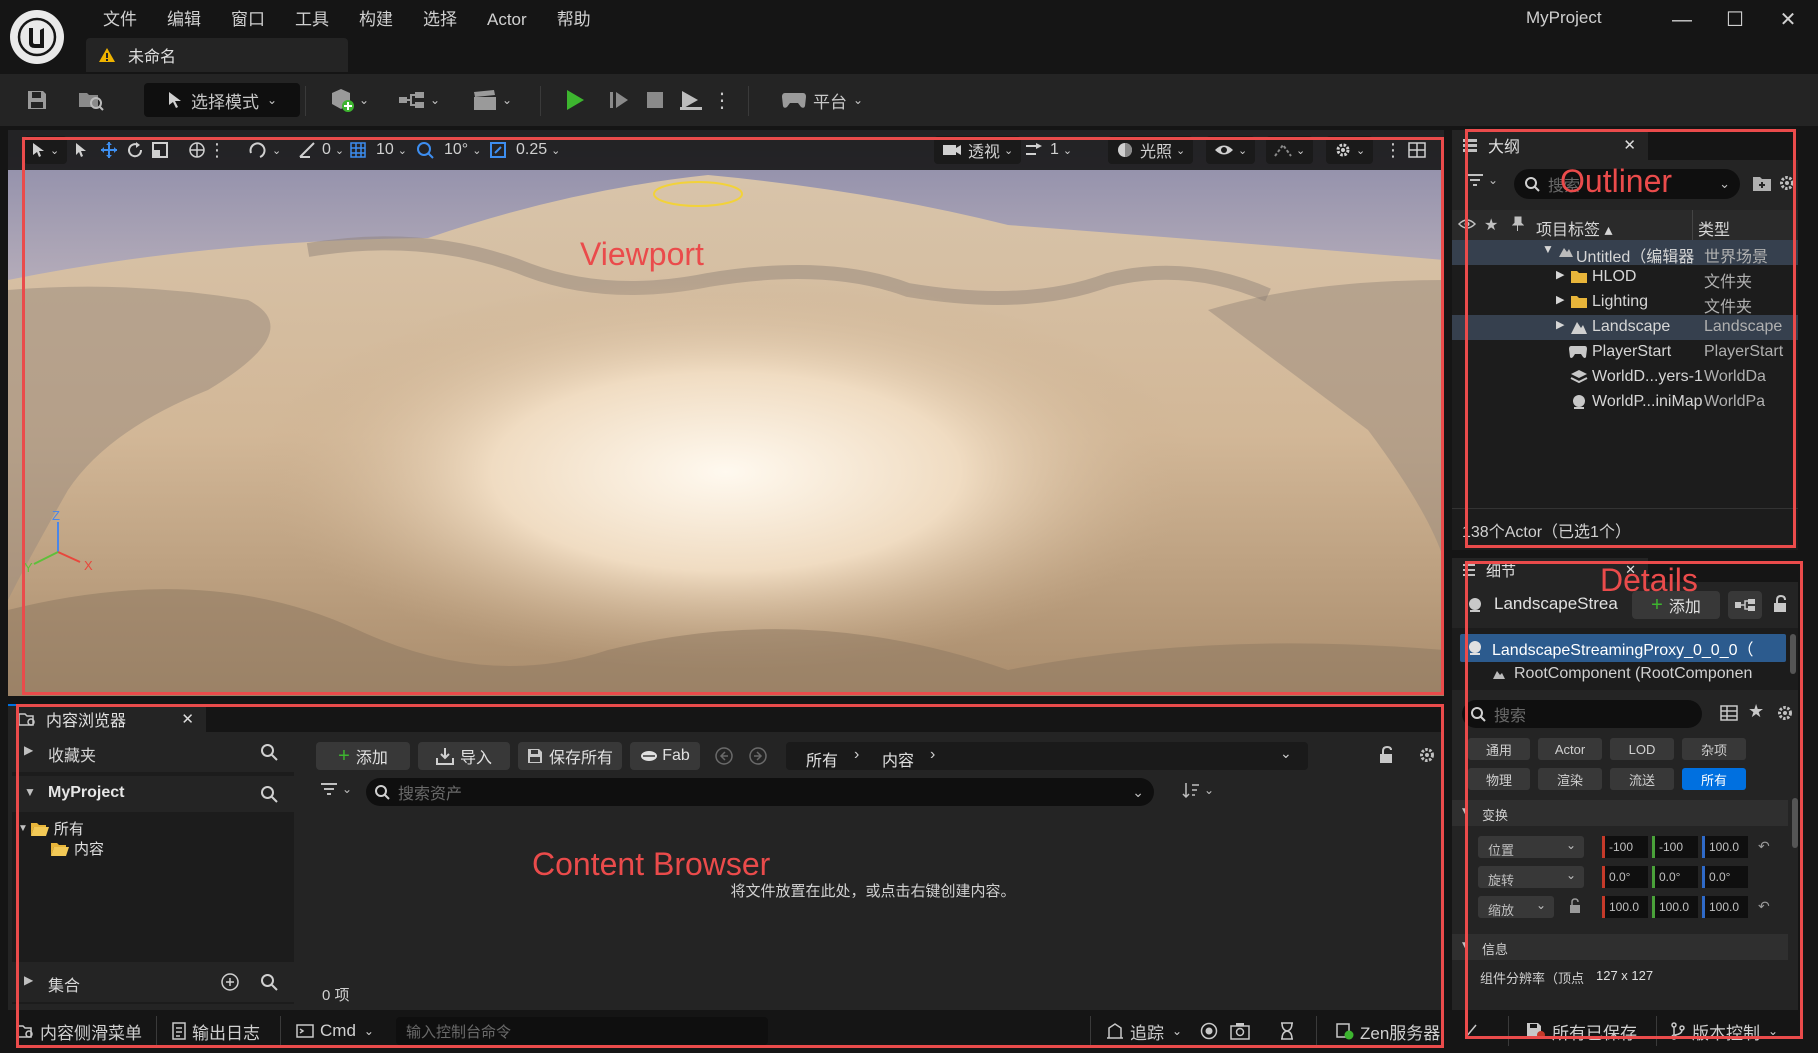  Describe the element at coordinates (1570, 749) in the screenshot. I see `filter-actor-button: Actor` at that location.